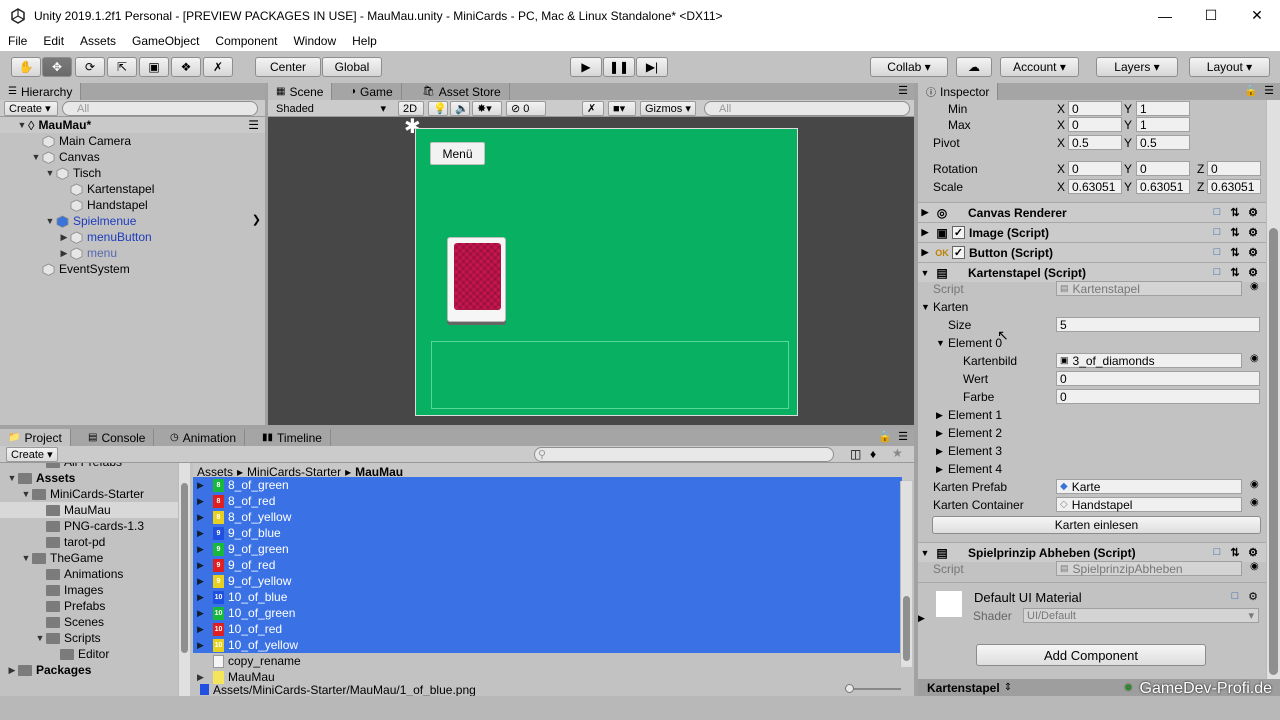 Image resolution: width=1280 pixels, height=720 pixels. Describe the element at coordinates (314, 41) in the screenshot. I see `menu-window: Window` at that location.